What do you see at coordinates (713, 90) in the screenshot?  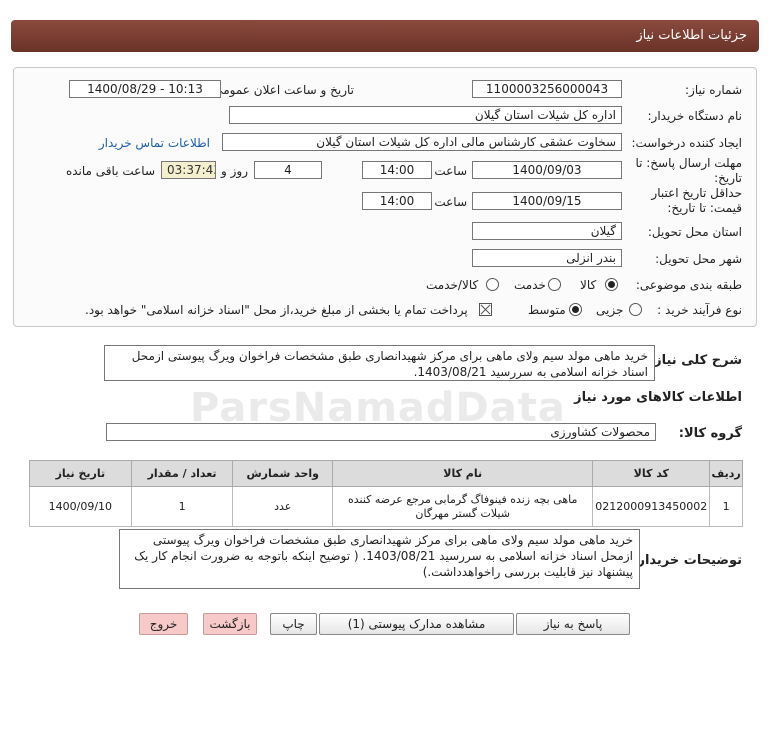 I see `need-number-label: شماره نیاز:` at bounding box center [713, 90].